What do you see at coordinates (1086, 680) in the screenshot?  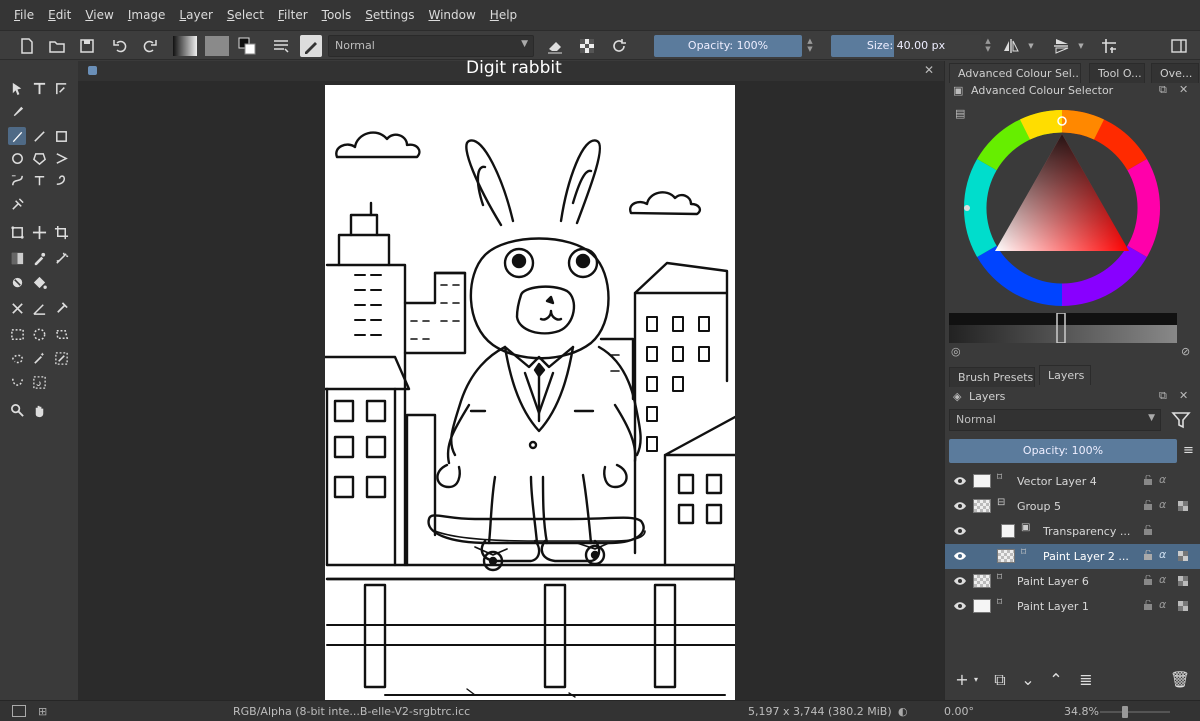 I see `layer-properties-icon: ≣` at bounding box center [1086, 680].